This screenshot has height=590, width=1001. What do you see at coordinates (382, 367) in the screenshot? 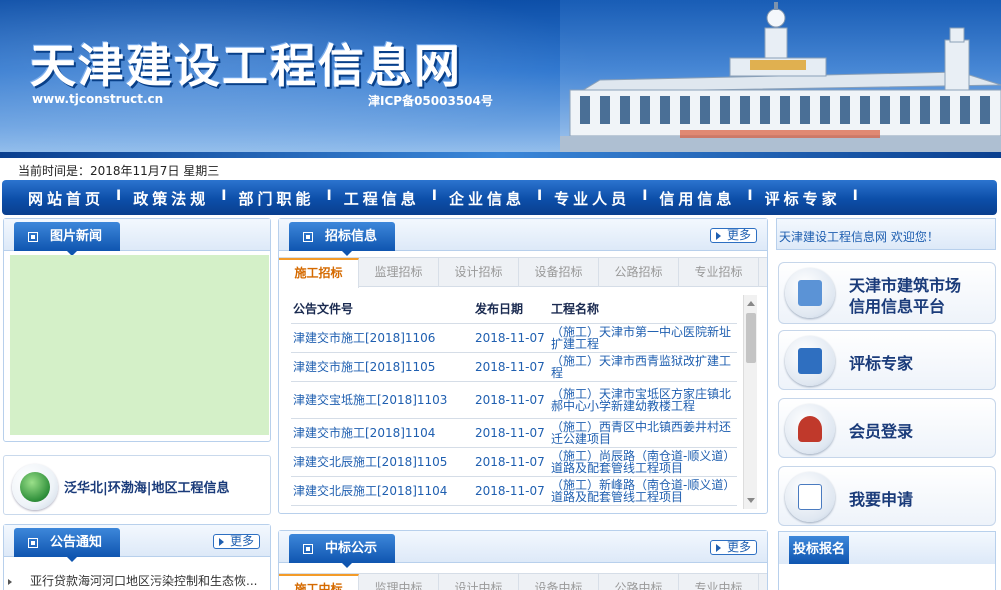
I see `doc-number: 津建交市施工[2018]1105` at bounding box center [382, 367].